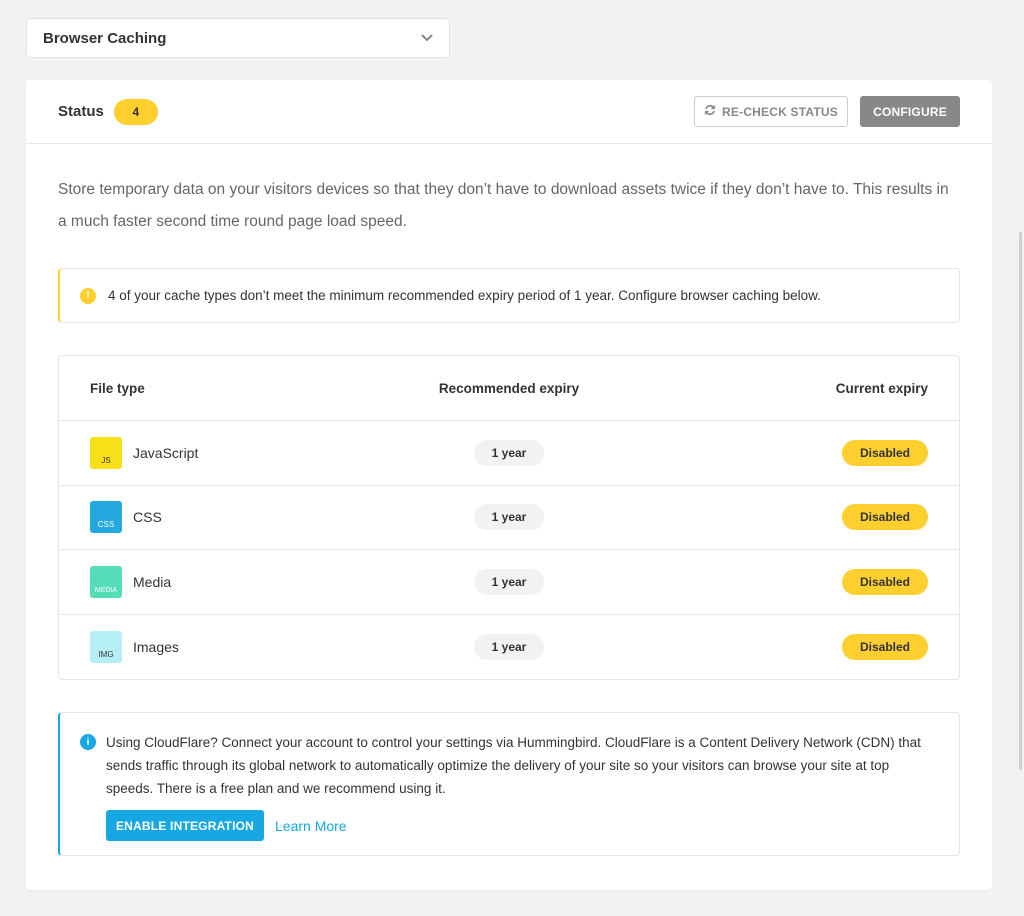  I want to click on header-file-type: File type, so click(117, 388).